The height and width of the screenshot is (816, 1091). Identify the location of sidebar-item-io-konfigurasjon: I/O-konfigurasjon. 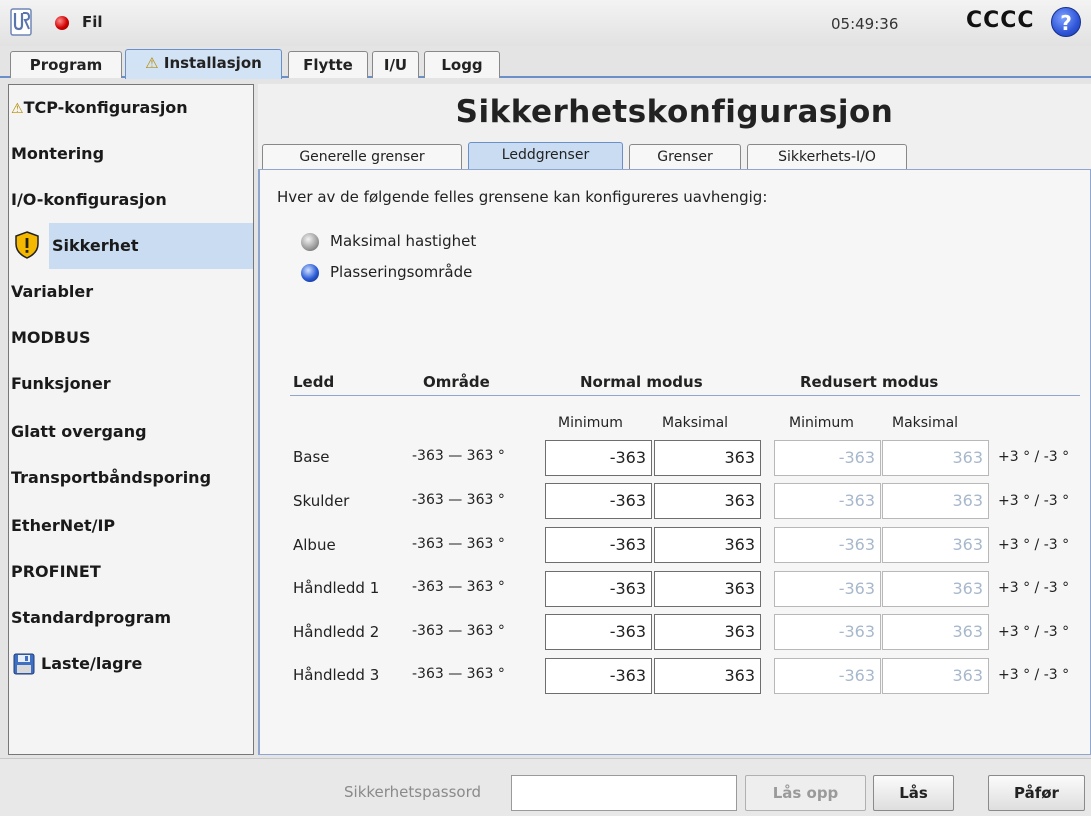
(131, 200).